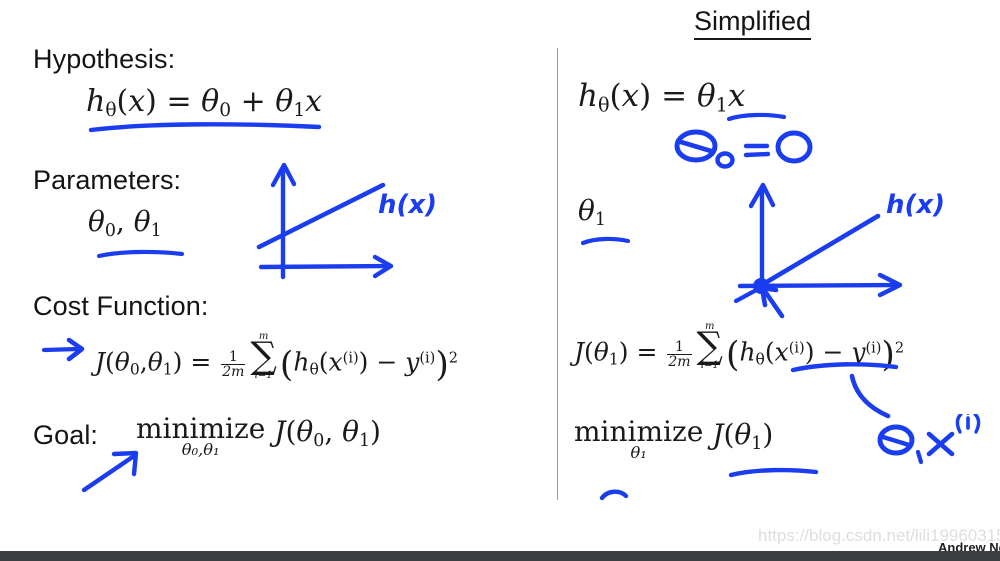 This screenshot has width=1000, height=561. Describe the element at coordinates (645, 96) in the screenshot. I see `r-formula-paren-close: )` at that location.